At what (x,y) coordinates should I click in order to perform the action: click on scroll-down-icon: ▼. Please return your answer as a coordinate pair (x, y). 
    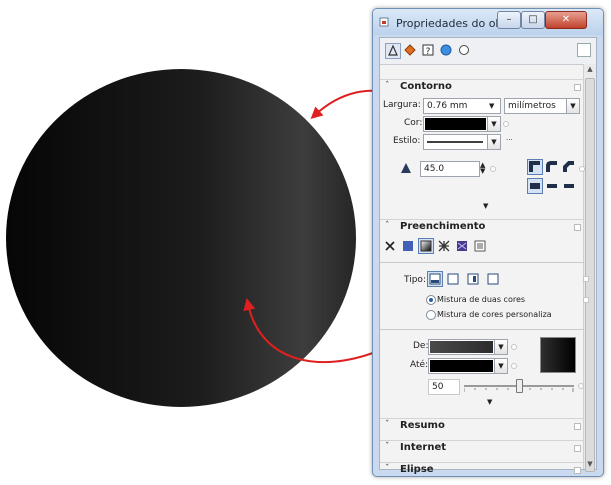
    Looking at the image, I should click on (590, 464).